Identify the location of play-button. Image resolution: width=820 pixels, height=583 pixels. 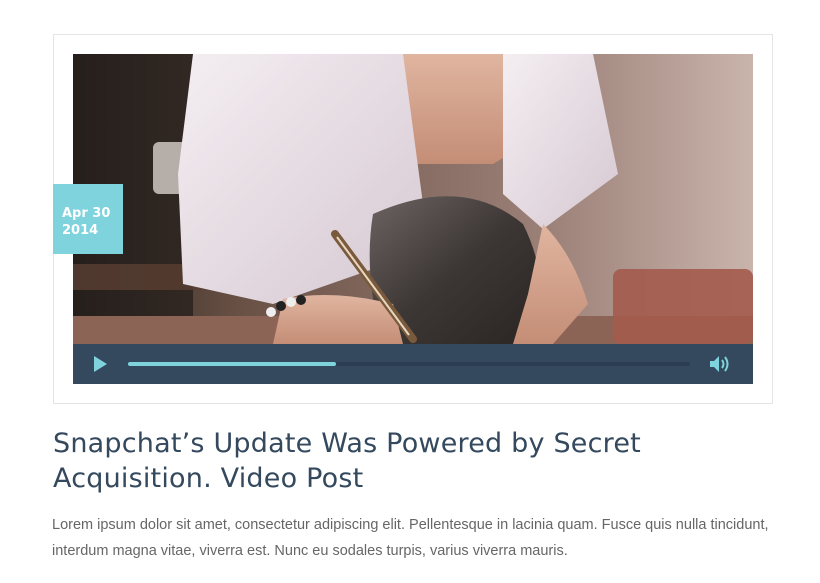
(100, 364).